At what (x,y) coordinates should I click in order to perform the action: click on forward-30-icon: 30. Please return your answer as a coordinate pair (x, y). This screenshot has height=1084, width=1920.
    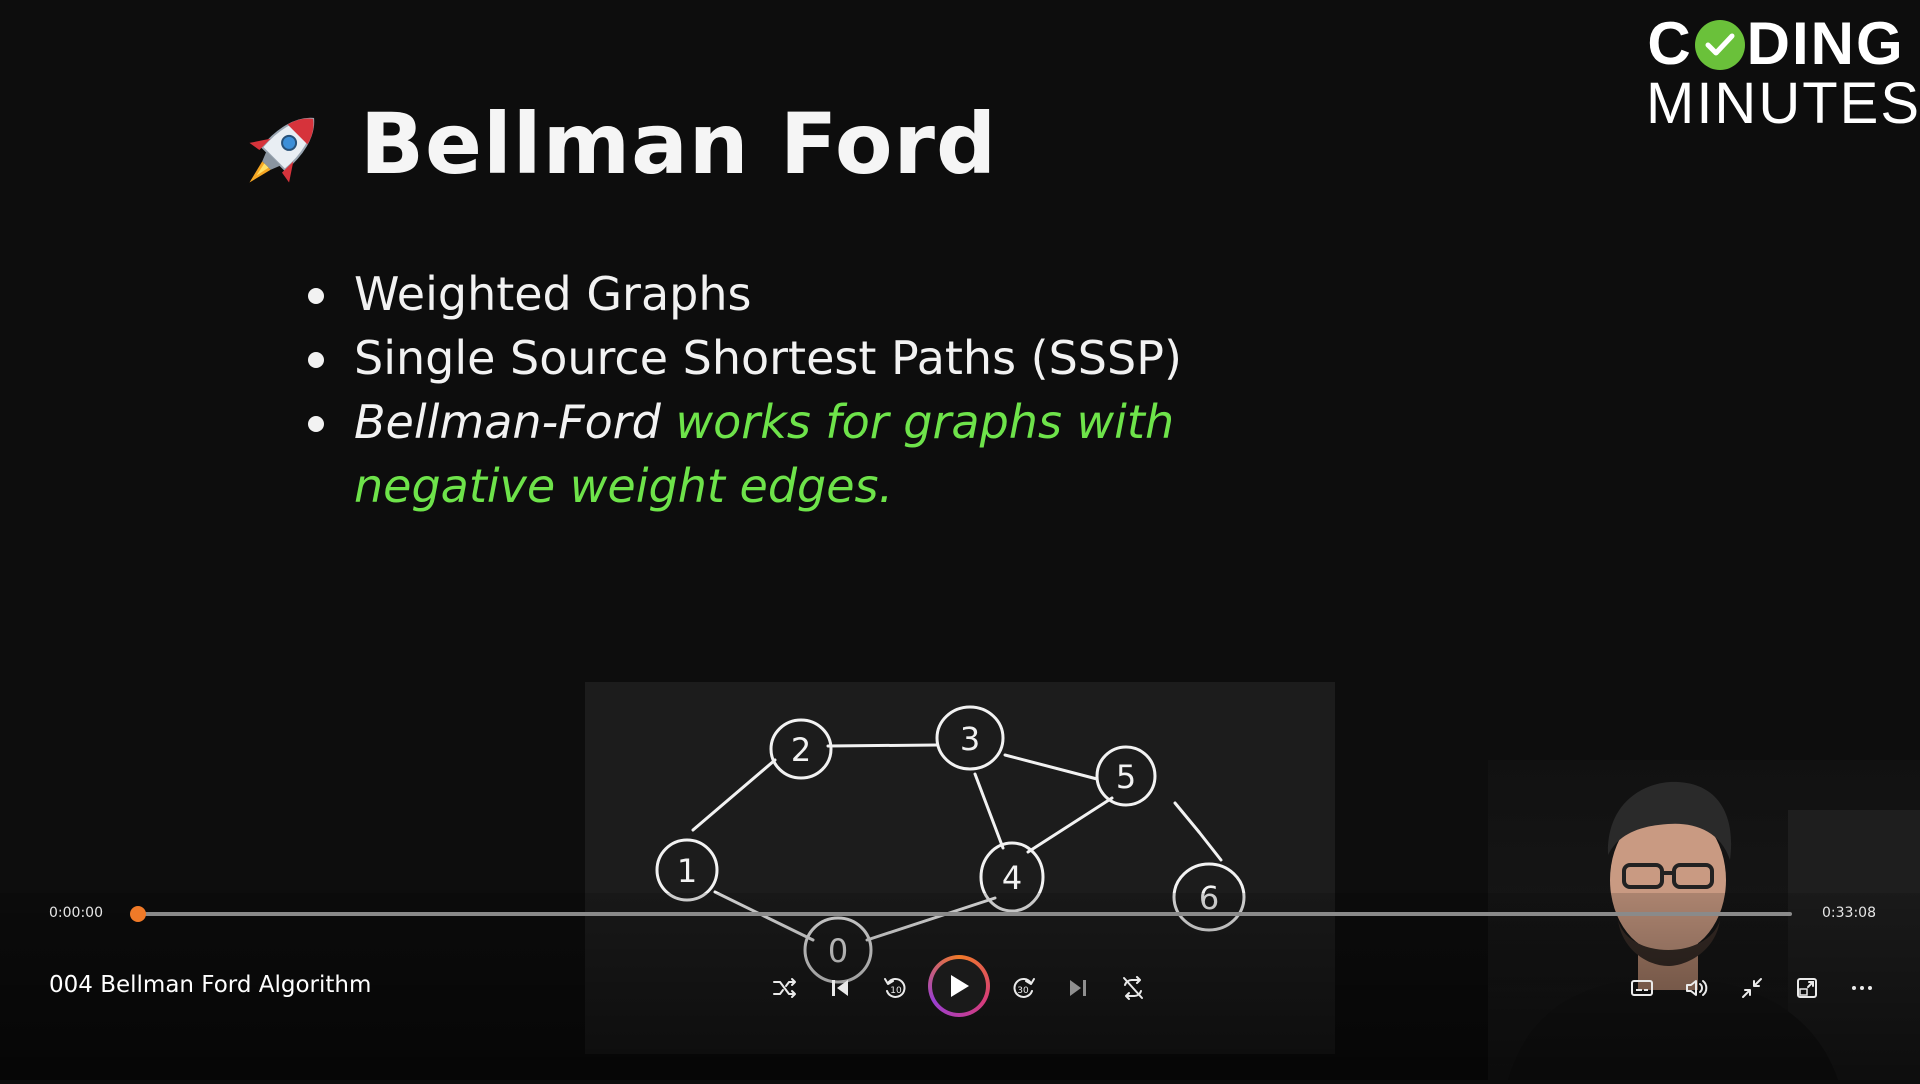
    Looking at the image, I should click on (1024, 988).